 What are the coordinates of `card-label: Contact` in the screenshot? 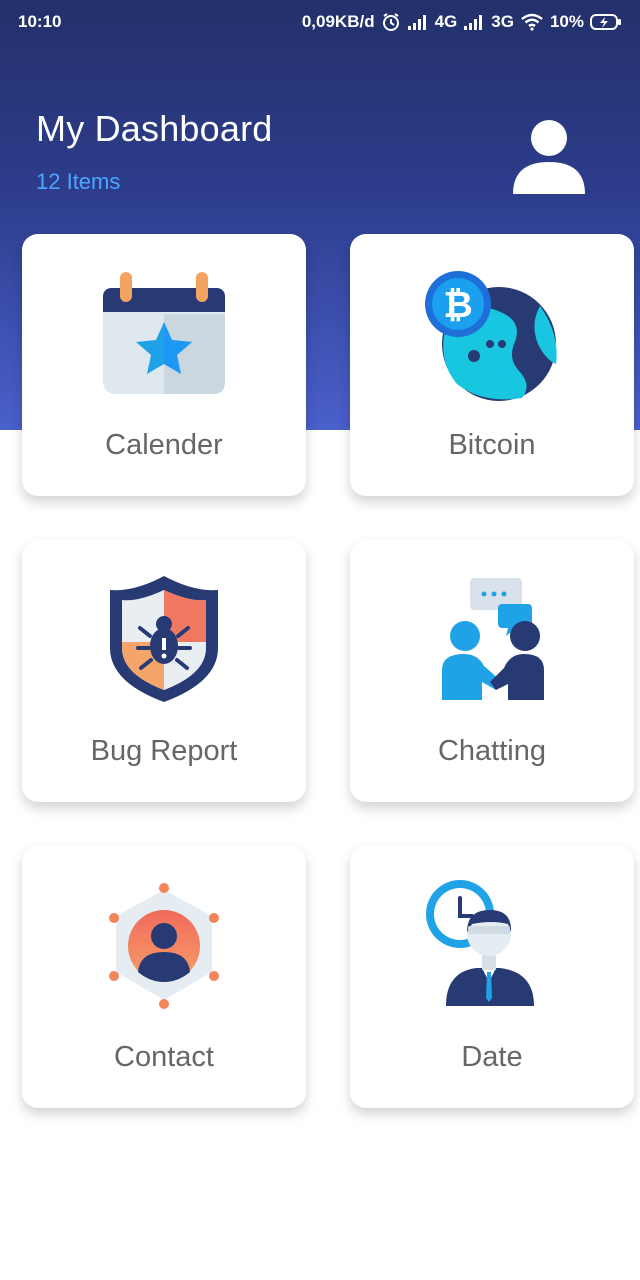 It's located at (164, 1057).